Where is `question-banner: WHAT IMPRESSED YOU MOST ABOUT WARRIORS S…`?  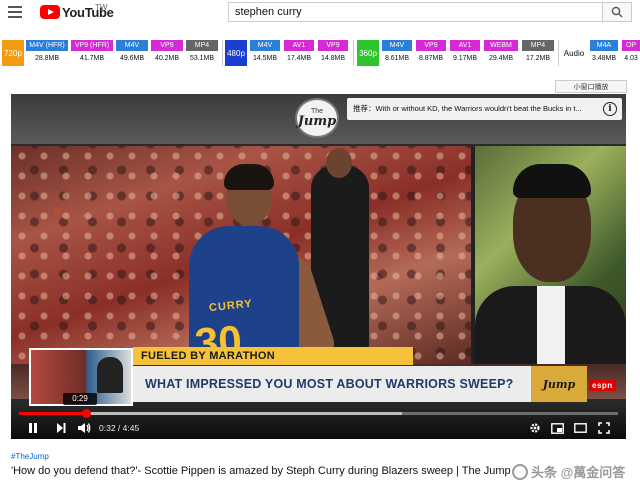
question-banner: WHAT IMPRESSED YOU MOST ABOUT WARRIORS S… is located at coordinates (333, 384).